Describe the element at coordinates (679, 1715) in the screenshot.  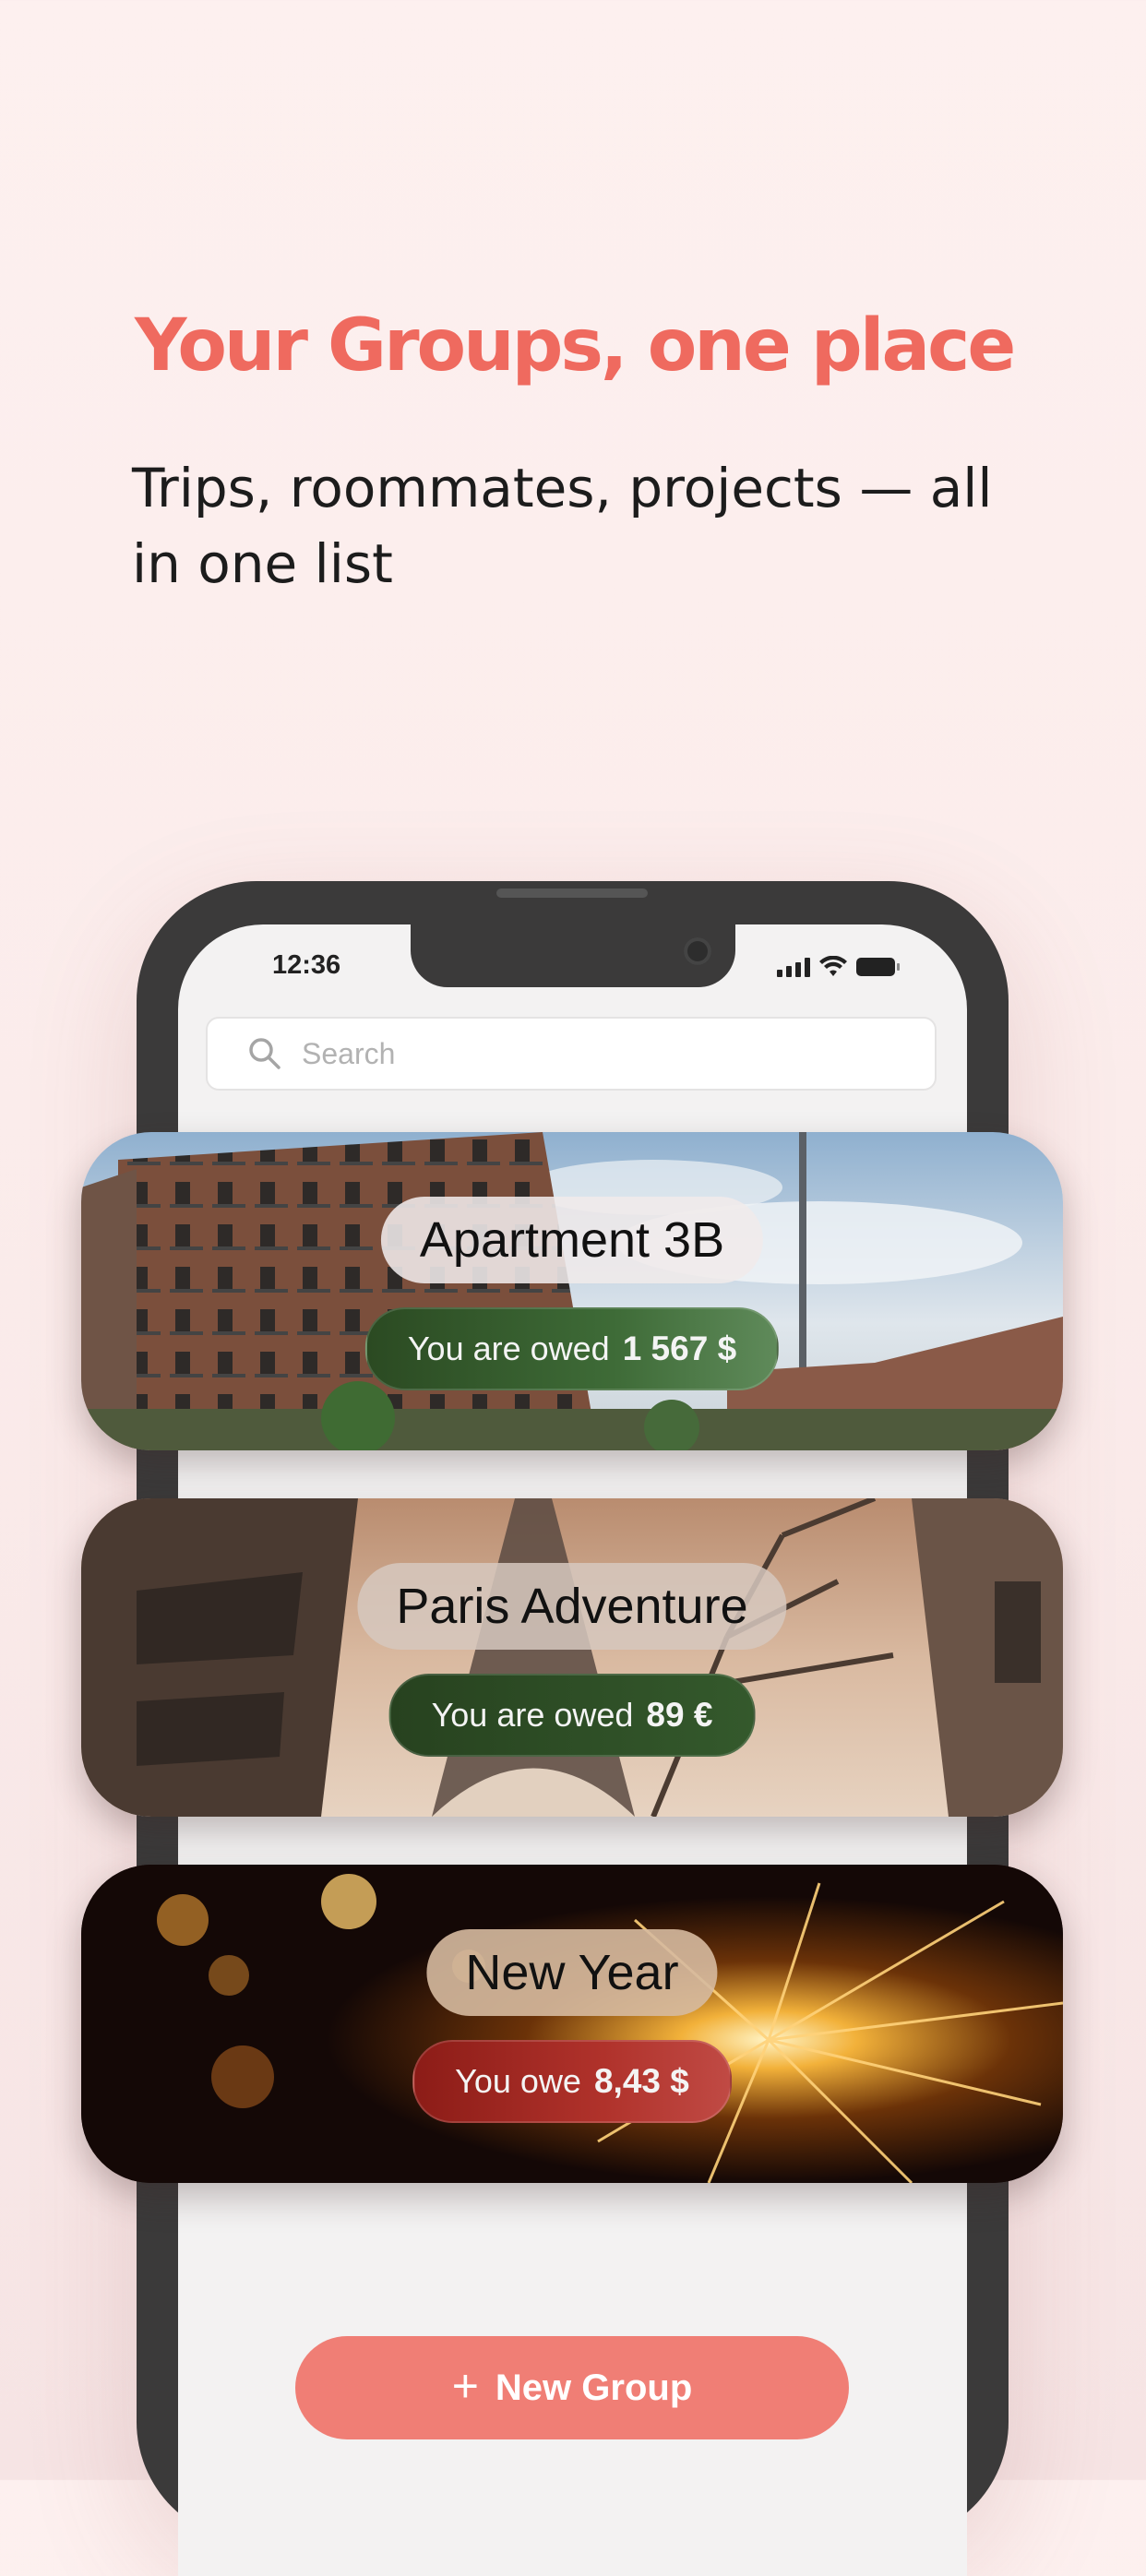
I see `balance-amount: 89 €` at that location.